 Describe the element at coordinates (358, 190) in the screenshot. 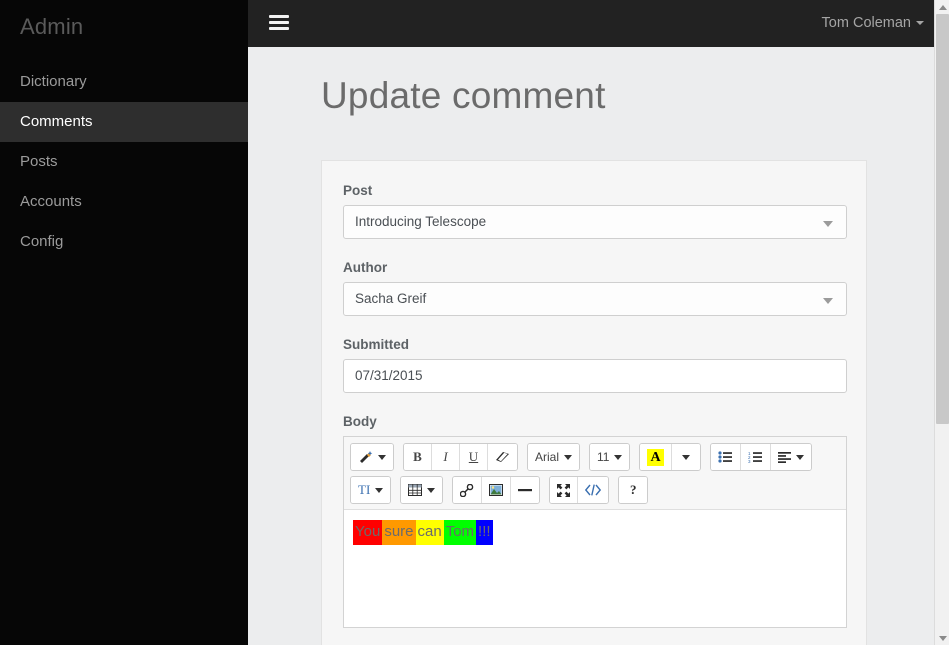

I see `post-label: Post` at that location.